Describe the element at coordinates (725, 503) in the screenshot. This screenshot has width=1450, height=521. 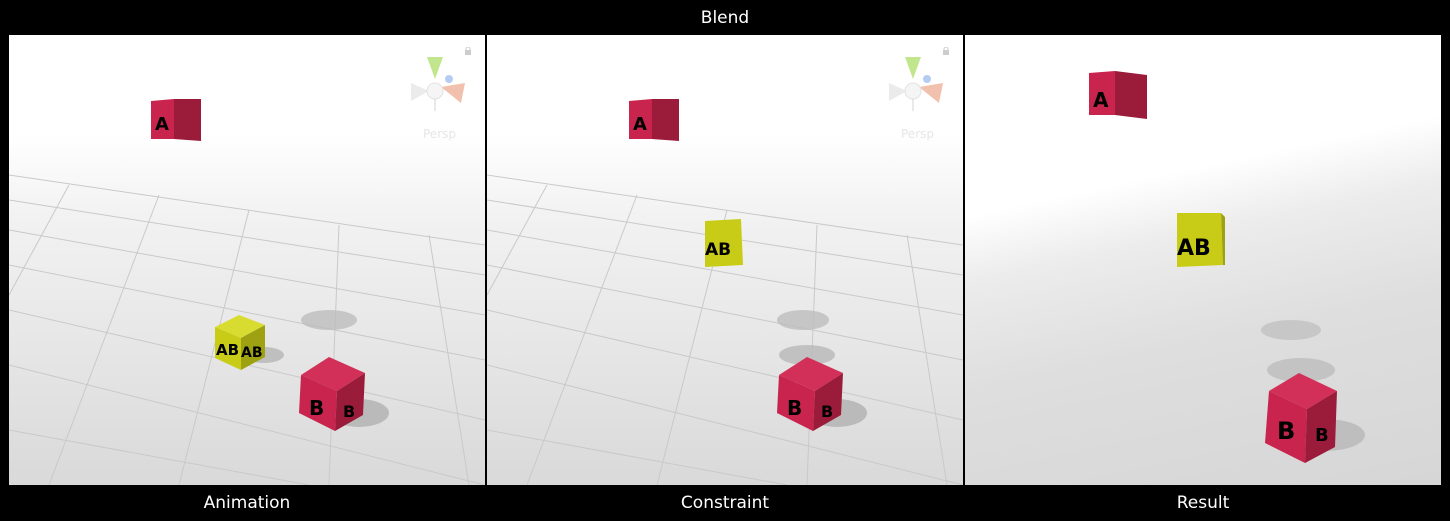
I see `caption-constraint: Constraint` at that location.